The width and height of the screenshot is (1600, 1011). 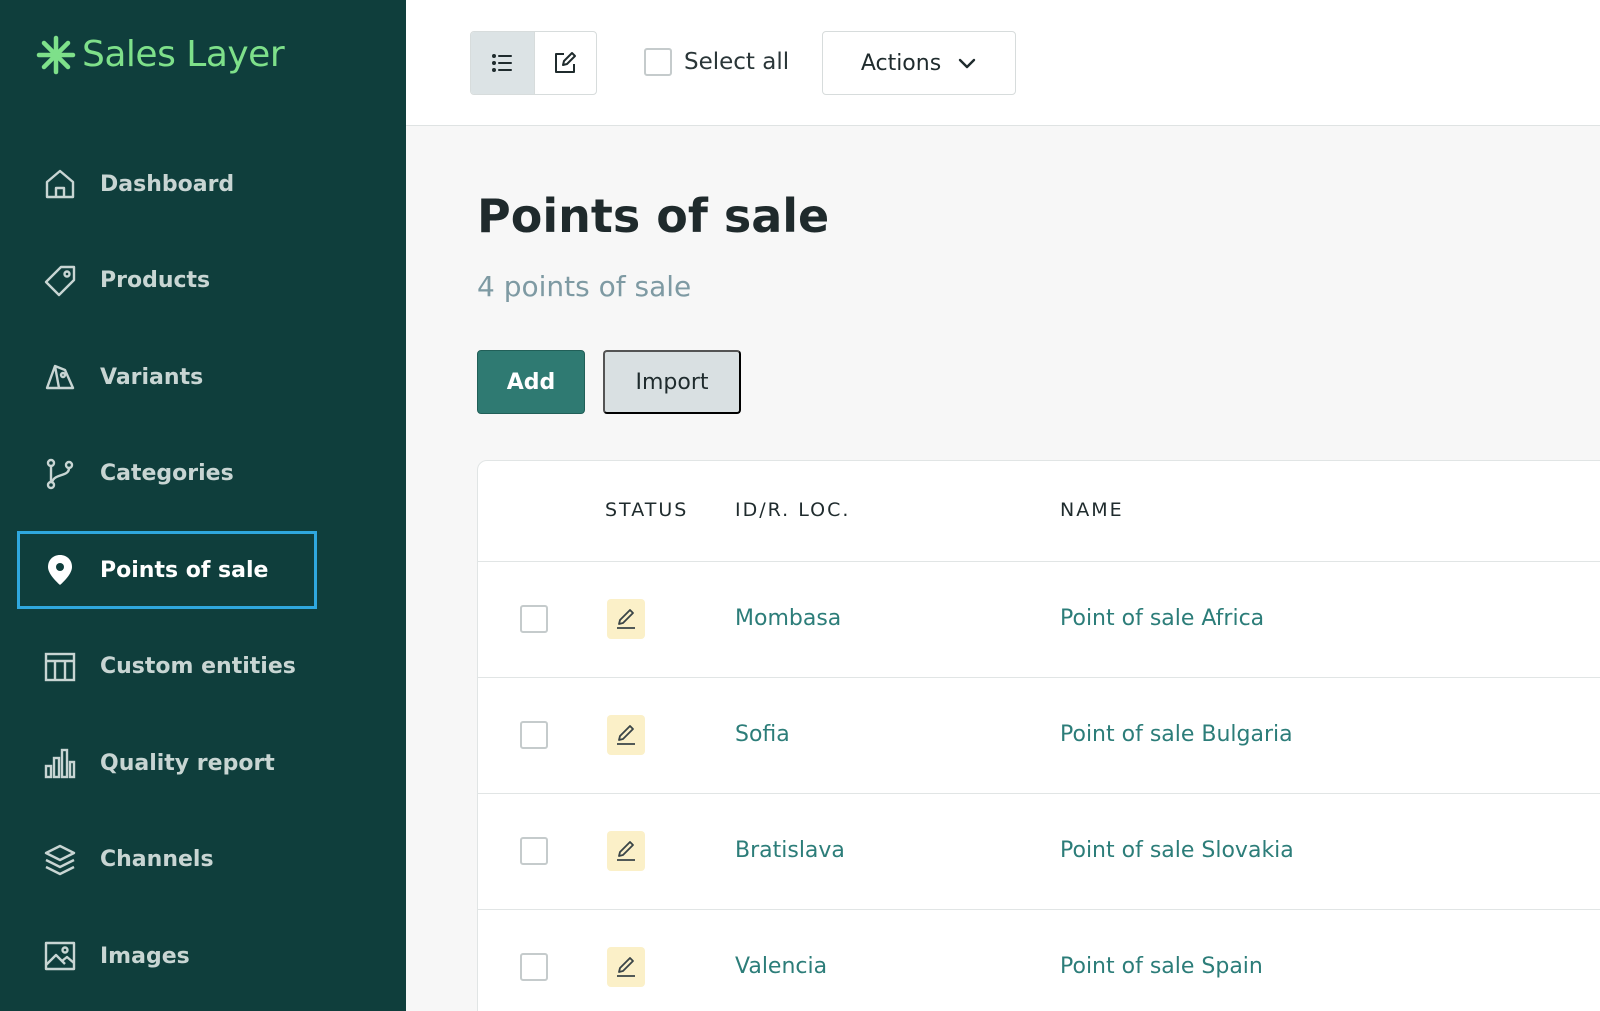 What do you see at coordinates (531, 382) in the screenshot?
I see `add-button: Add` at bounding box center [531, 382].